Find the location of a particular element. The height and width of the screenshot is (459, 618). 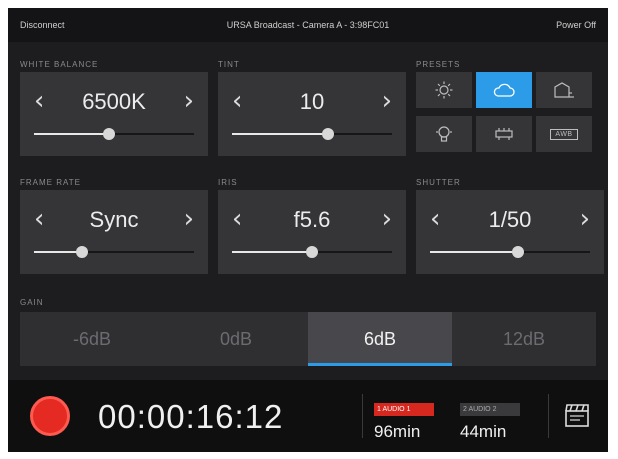

tint-label: TINT is located at coordinates (229, 64).